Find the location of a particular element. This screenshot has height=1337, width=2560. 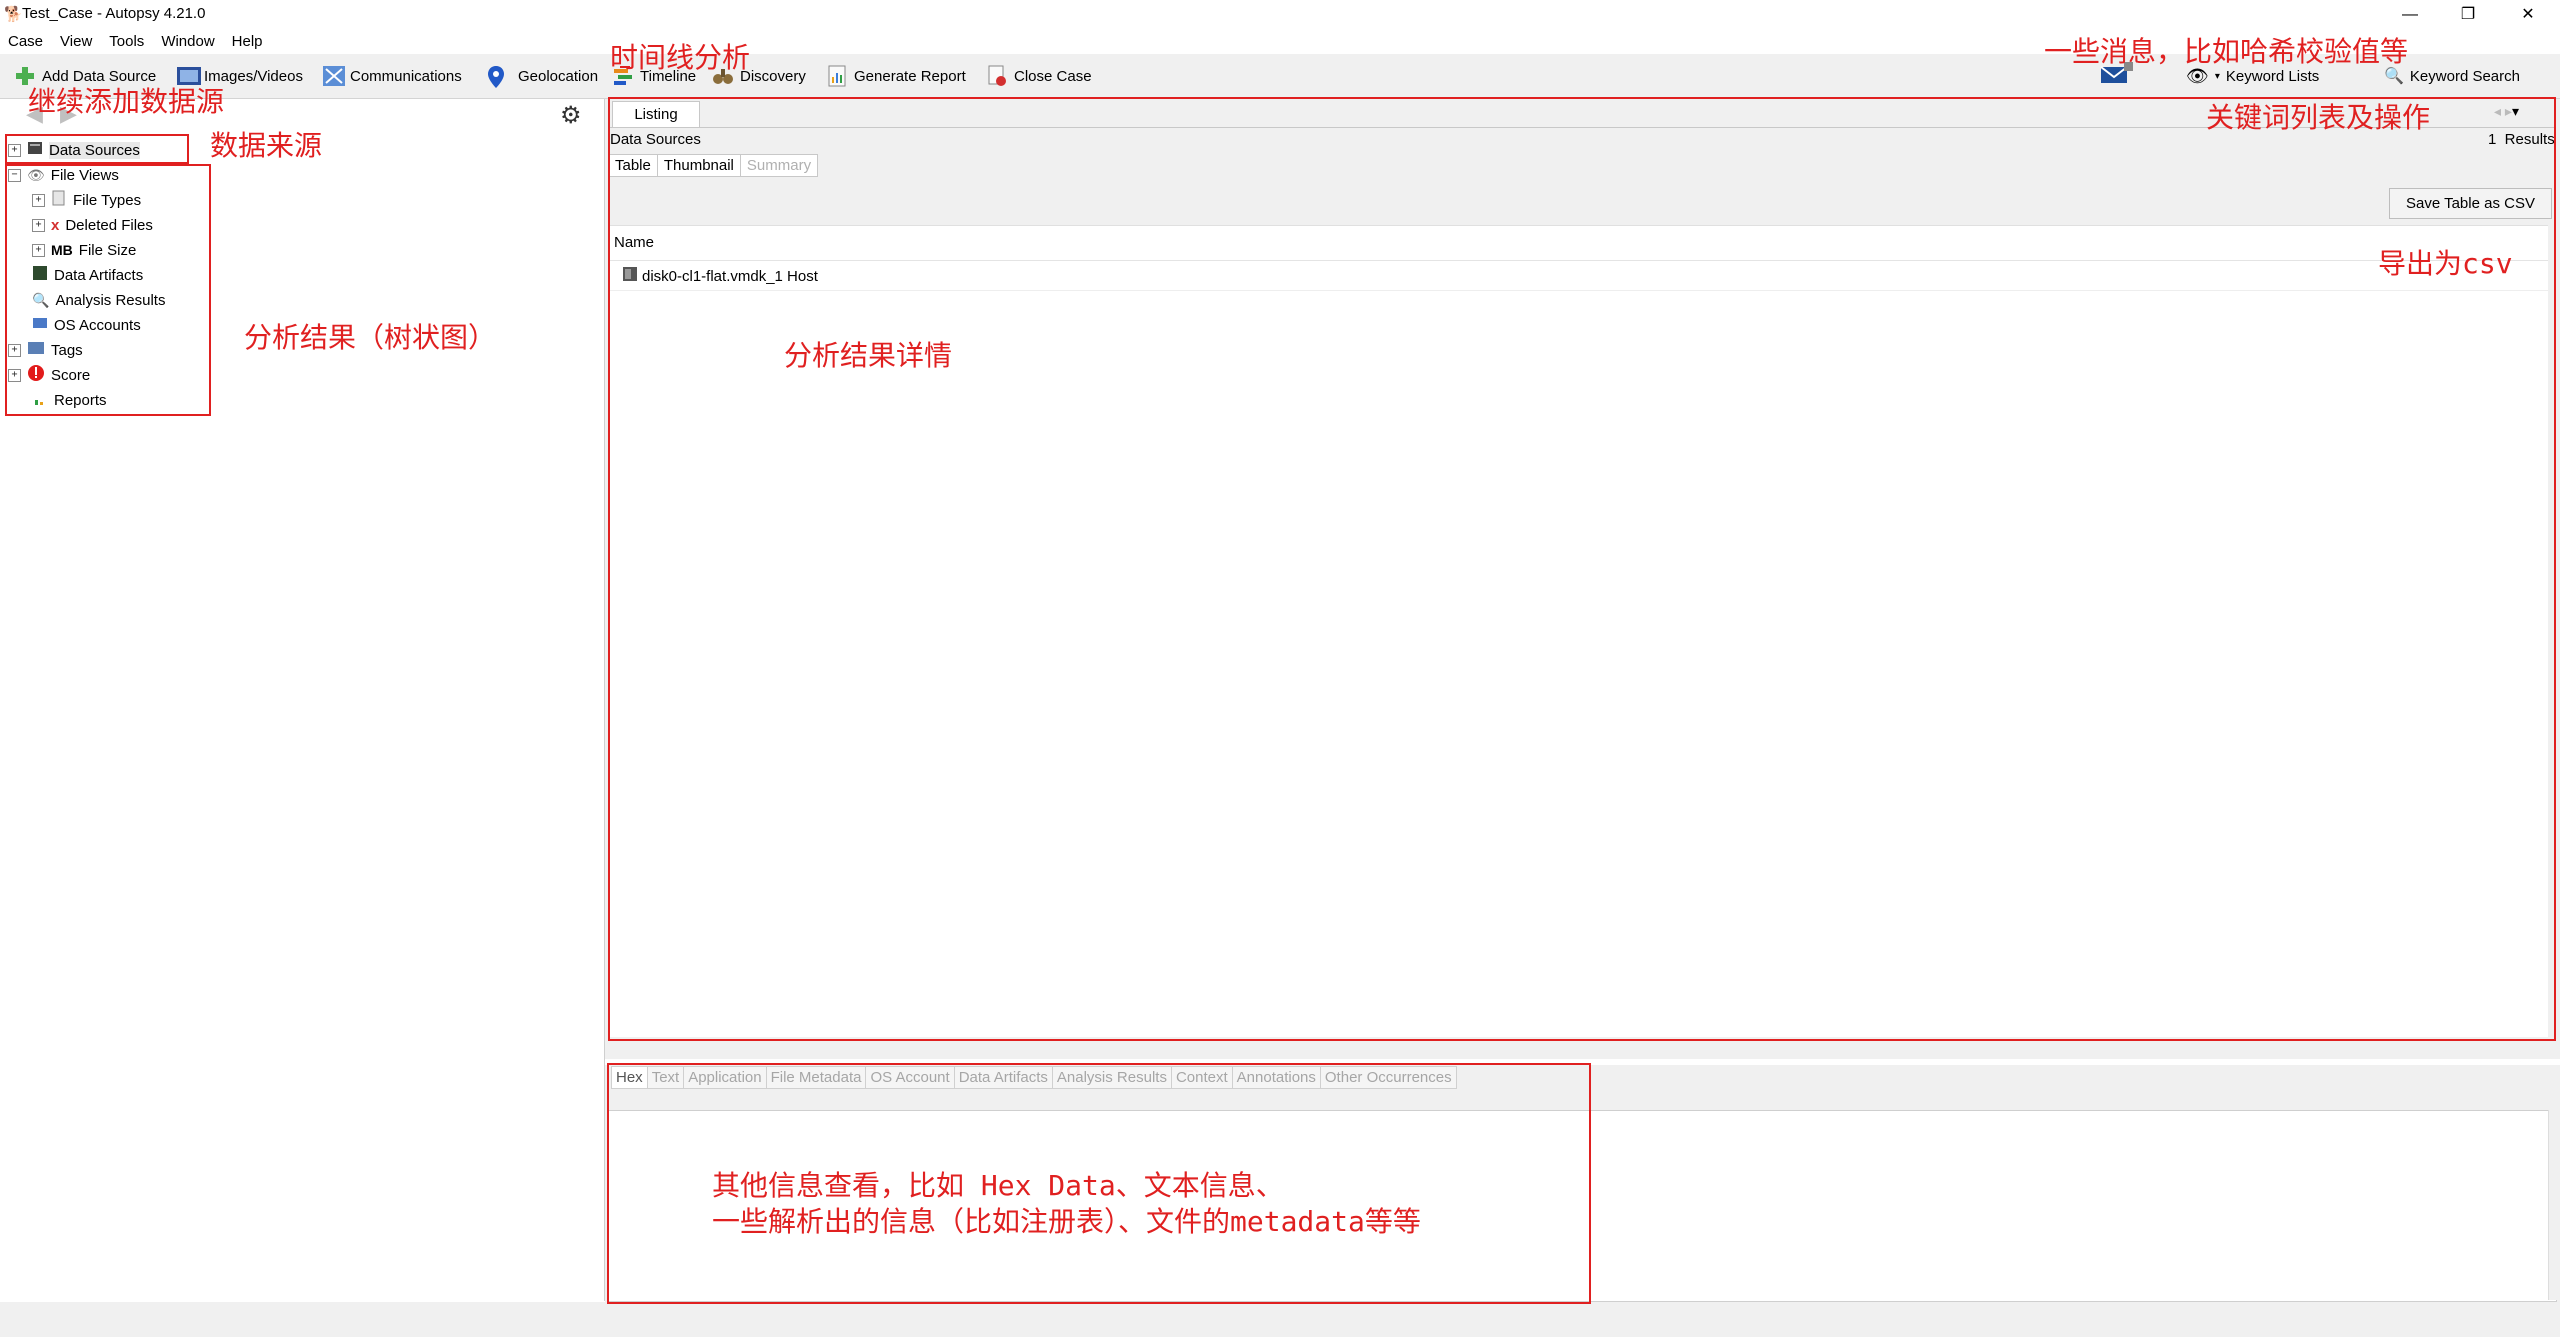

close-case-icon is located at coordinates (997, 76).